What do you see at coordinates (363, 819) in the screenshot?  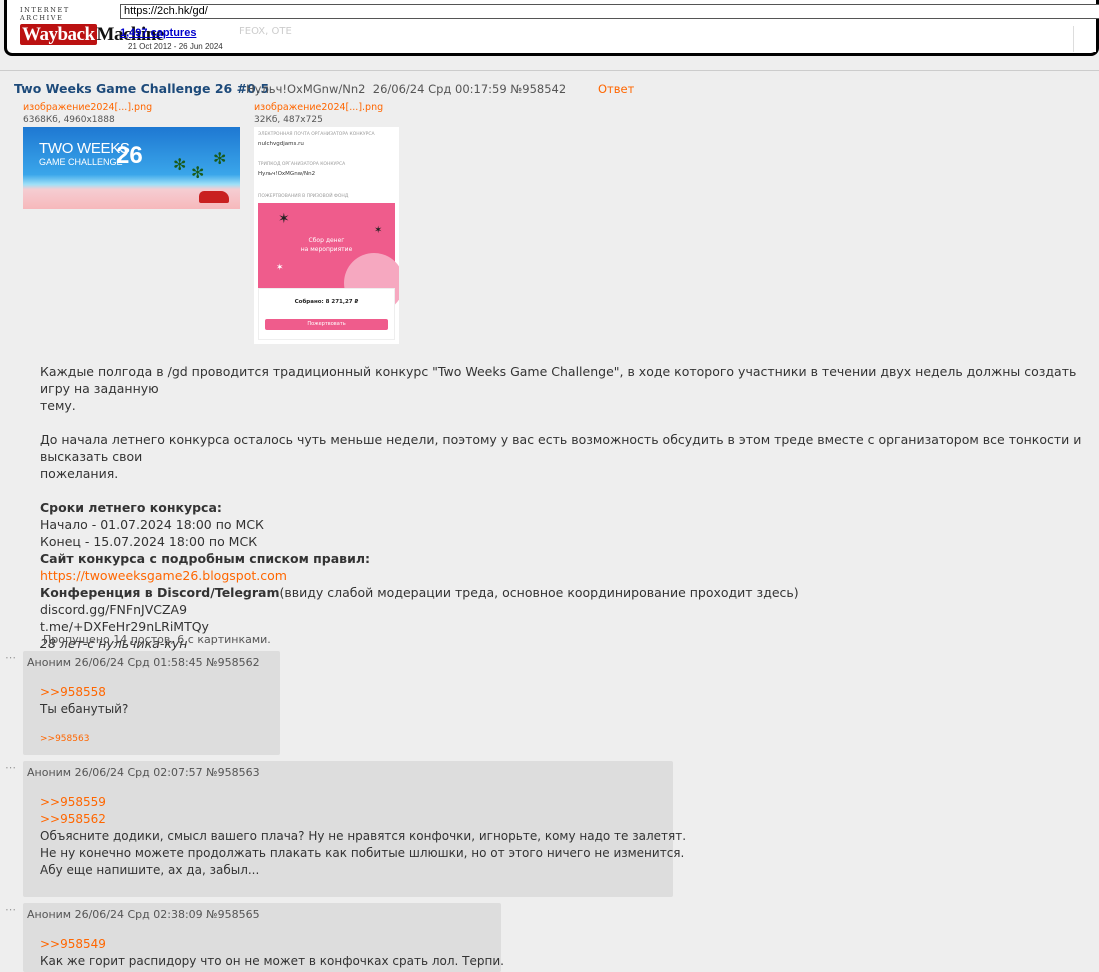 I see `quote-link: >>958562` at bounding box center [363, 819].